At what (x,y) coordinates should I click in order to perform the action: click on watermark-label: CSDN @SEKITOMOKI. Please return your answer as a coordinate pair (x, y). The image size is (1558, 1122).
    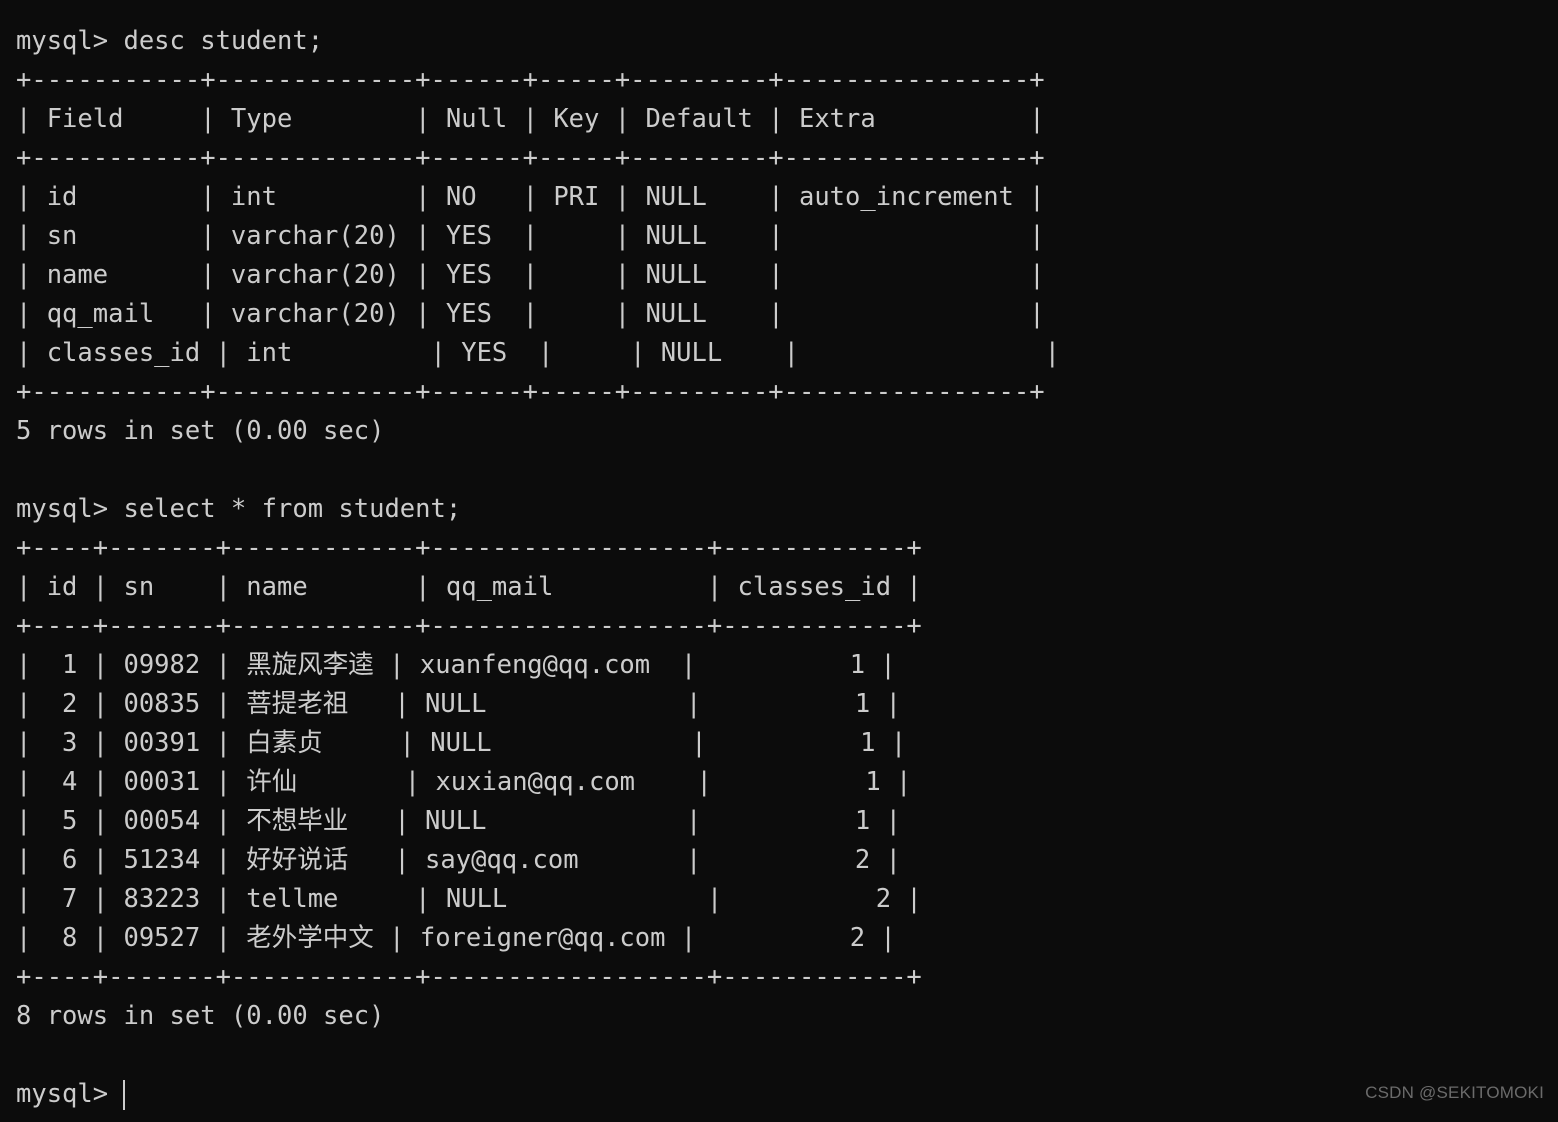
    Looking at the image, I should click on (1454, 1092).